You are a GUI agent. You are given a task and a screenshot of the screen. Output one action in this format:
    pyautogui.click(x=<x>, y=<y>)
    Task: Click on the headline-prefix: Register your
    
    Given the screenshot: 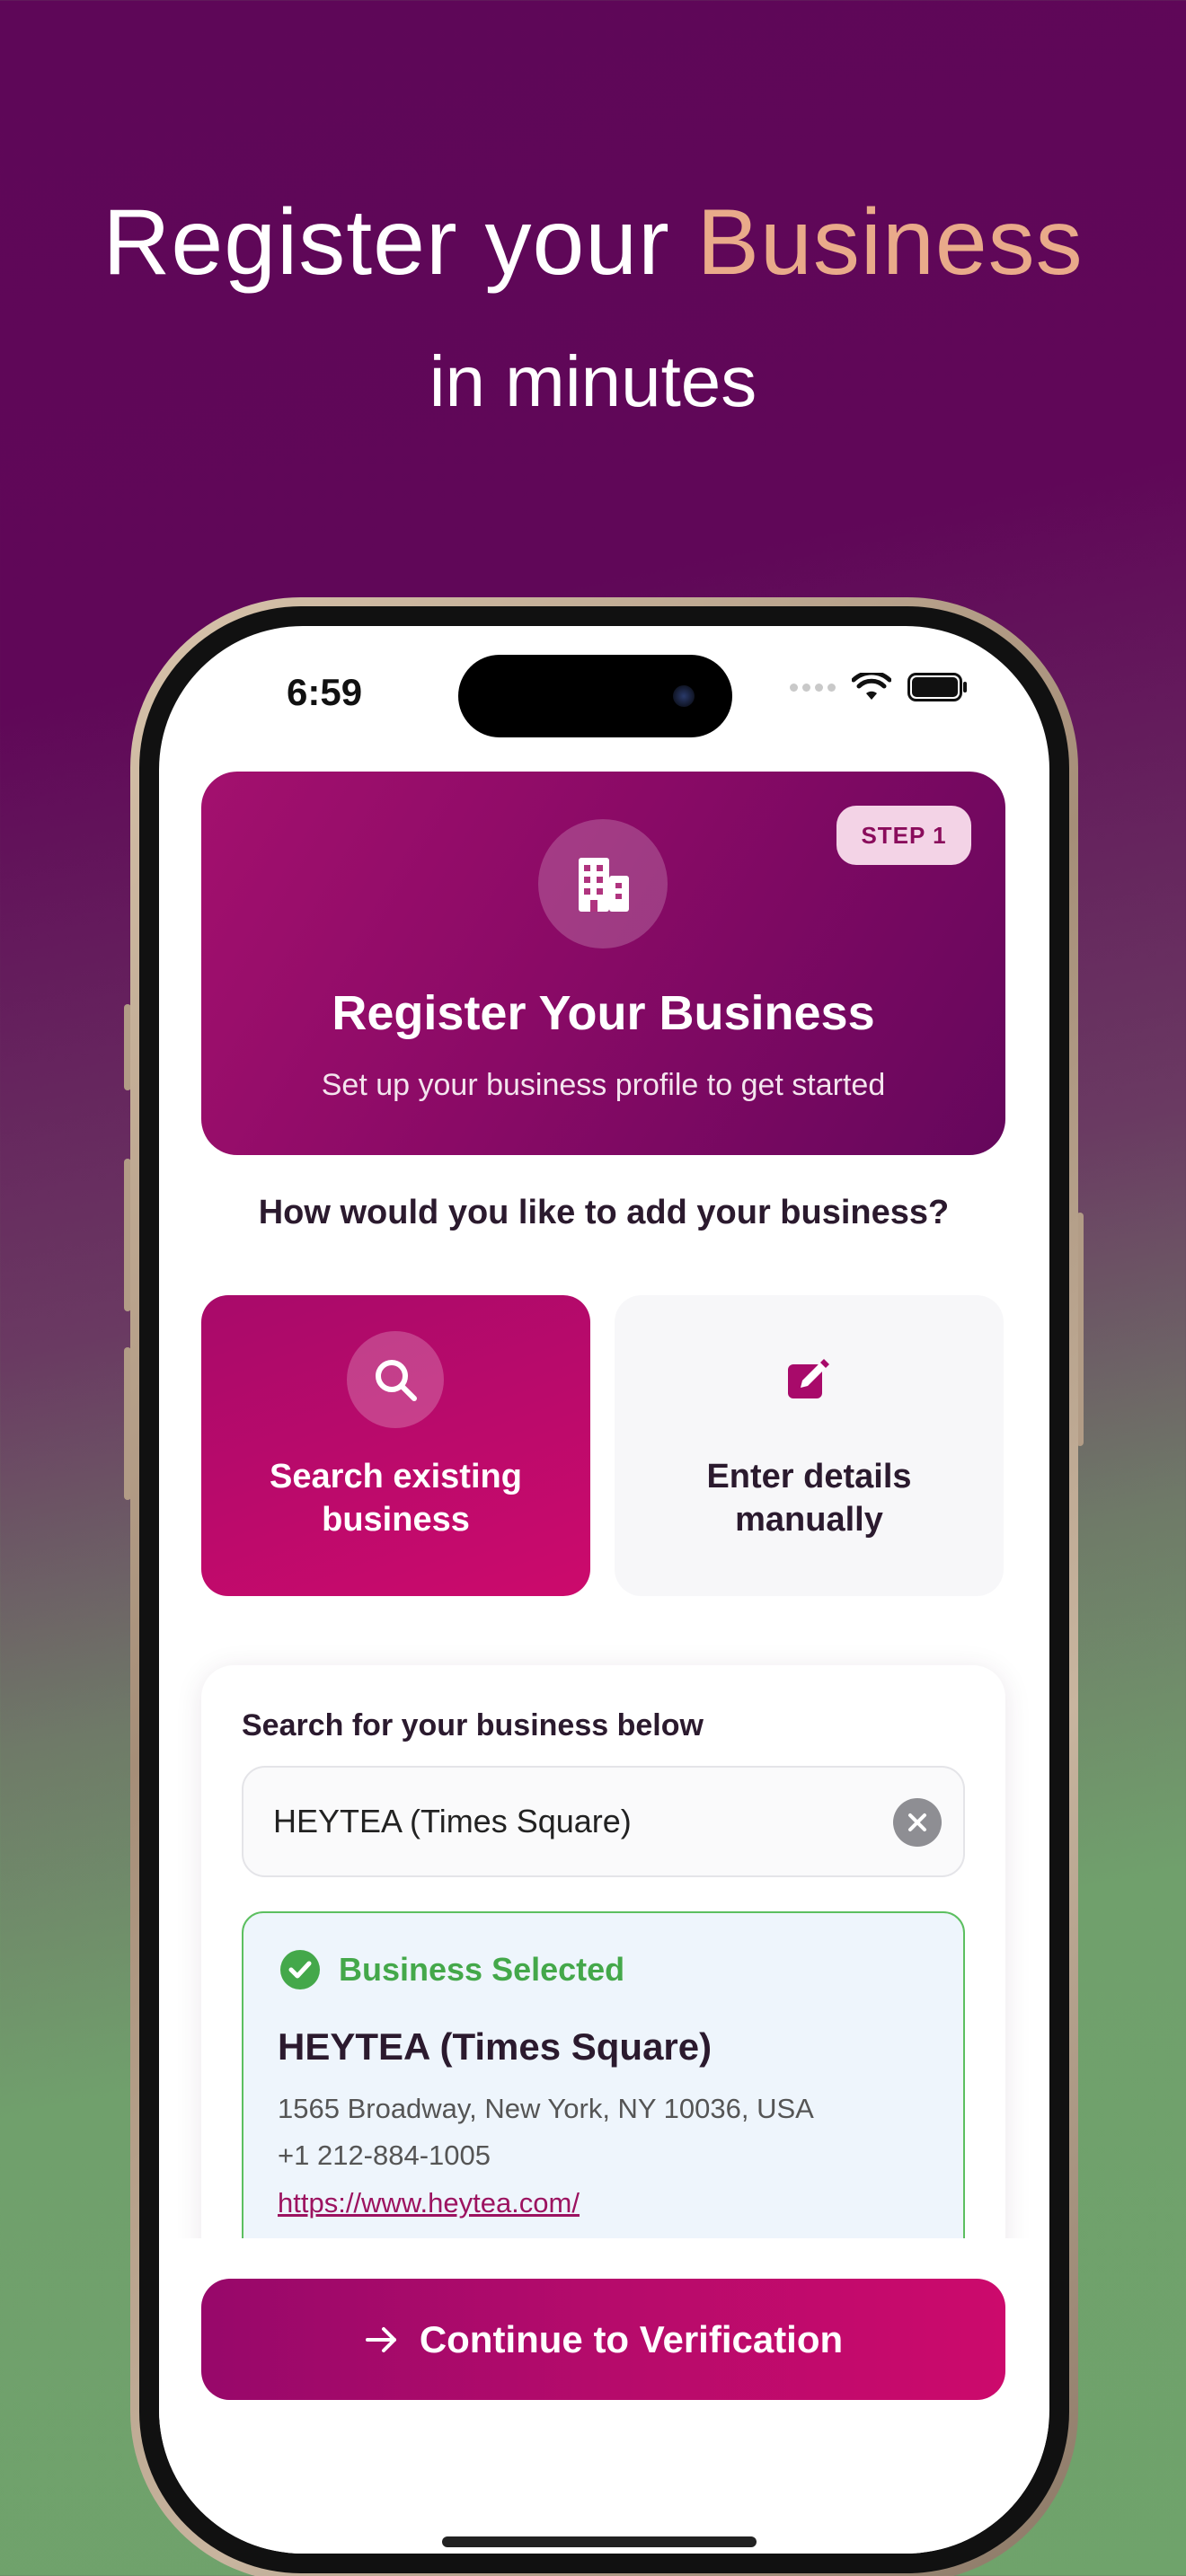 What is the action you would take?
    pyautogui.click(x=399, y=242)
    